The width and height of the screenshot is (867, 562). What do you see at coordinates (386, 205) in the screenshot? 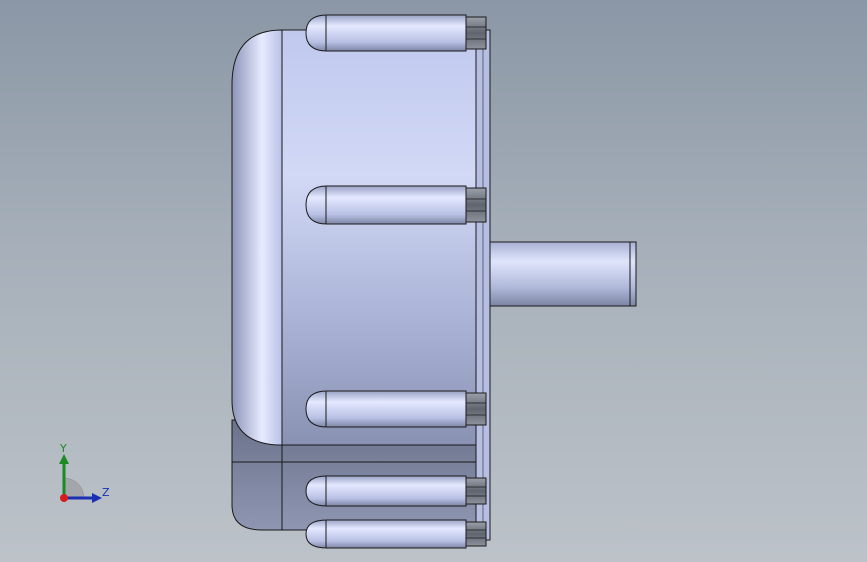
I see `rib-upper` at bounding box center [386, 205].